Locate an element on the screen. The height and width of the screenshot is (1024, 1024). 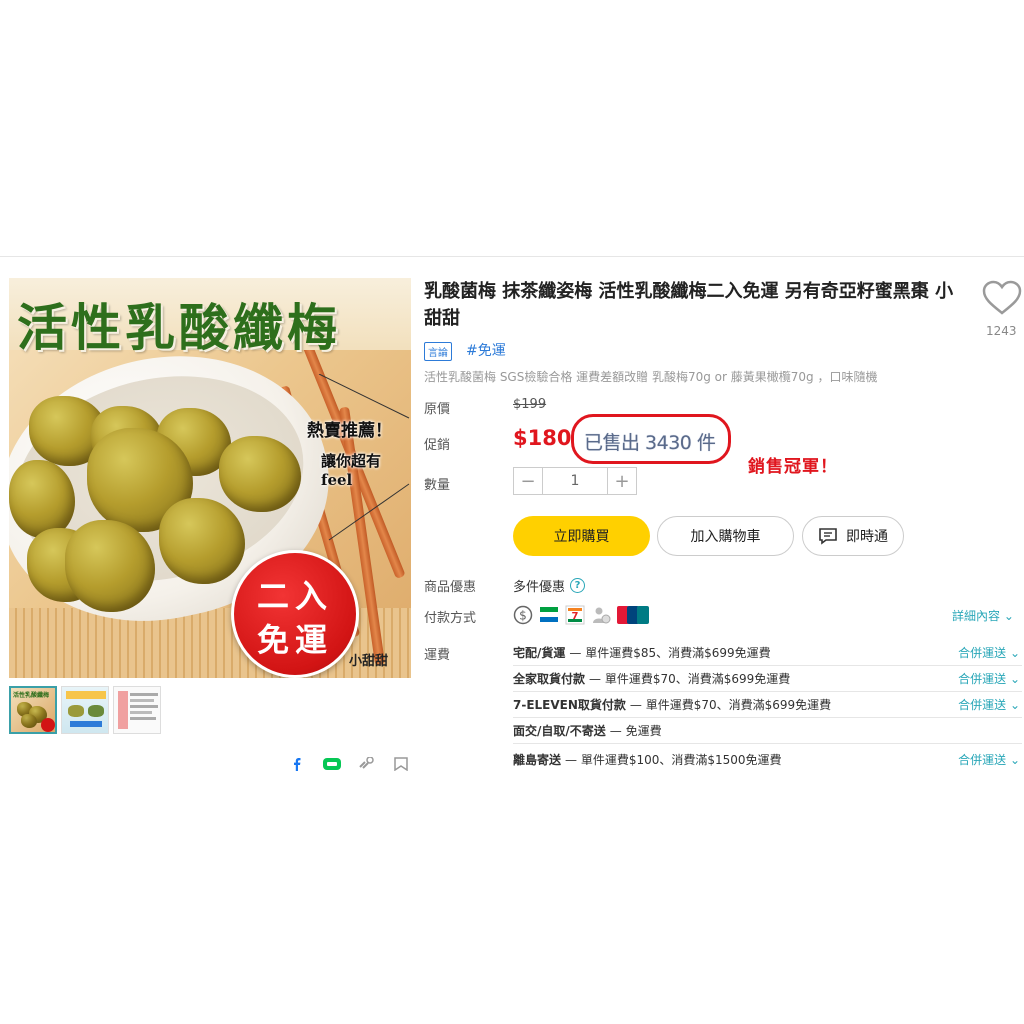
shipping-row: 宅配/貨運 — 單件運費$85、消費滿$699免運費 合併運送 ⌄ is located at coordinates (767, 653).